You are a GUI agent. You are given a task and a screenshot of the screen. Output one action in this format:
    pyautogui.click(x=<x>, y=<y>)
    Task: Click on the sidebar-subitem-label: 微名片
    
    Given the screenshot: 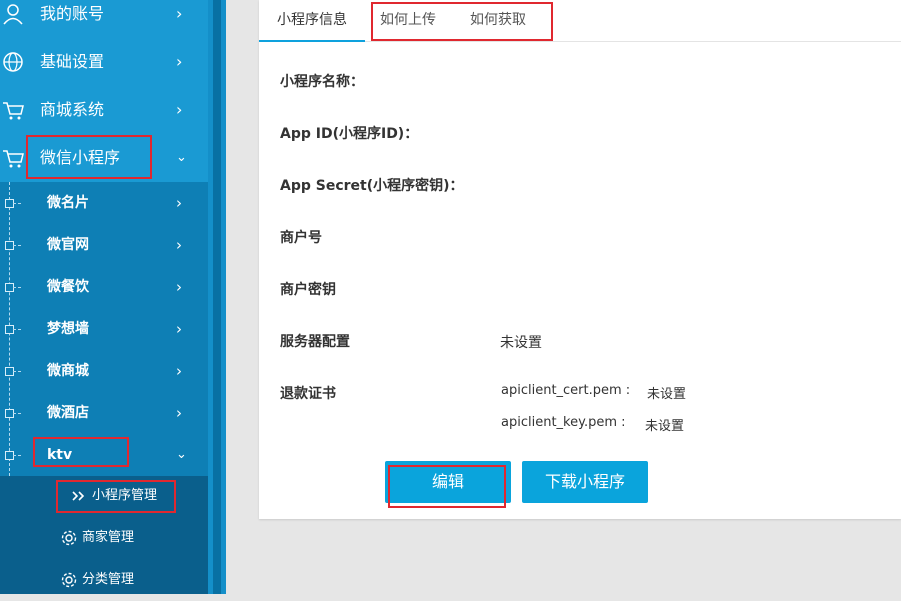 What is the action you would take?
    pyautogui.click(x=68, y=203)
    